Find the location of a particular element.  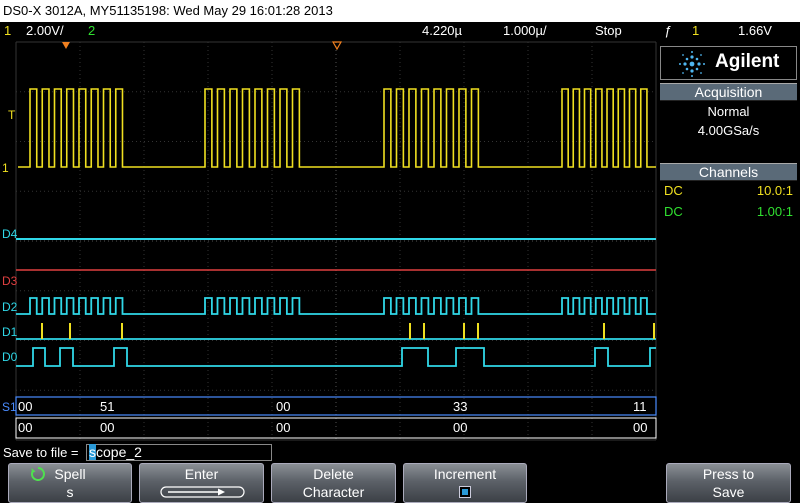

trigger-marker: T is located at coordinates (12, 115).